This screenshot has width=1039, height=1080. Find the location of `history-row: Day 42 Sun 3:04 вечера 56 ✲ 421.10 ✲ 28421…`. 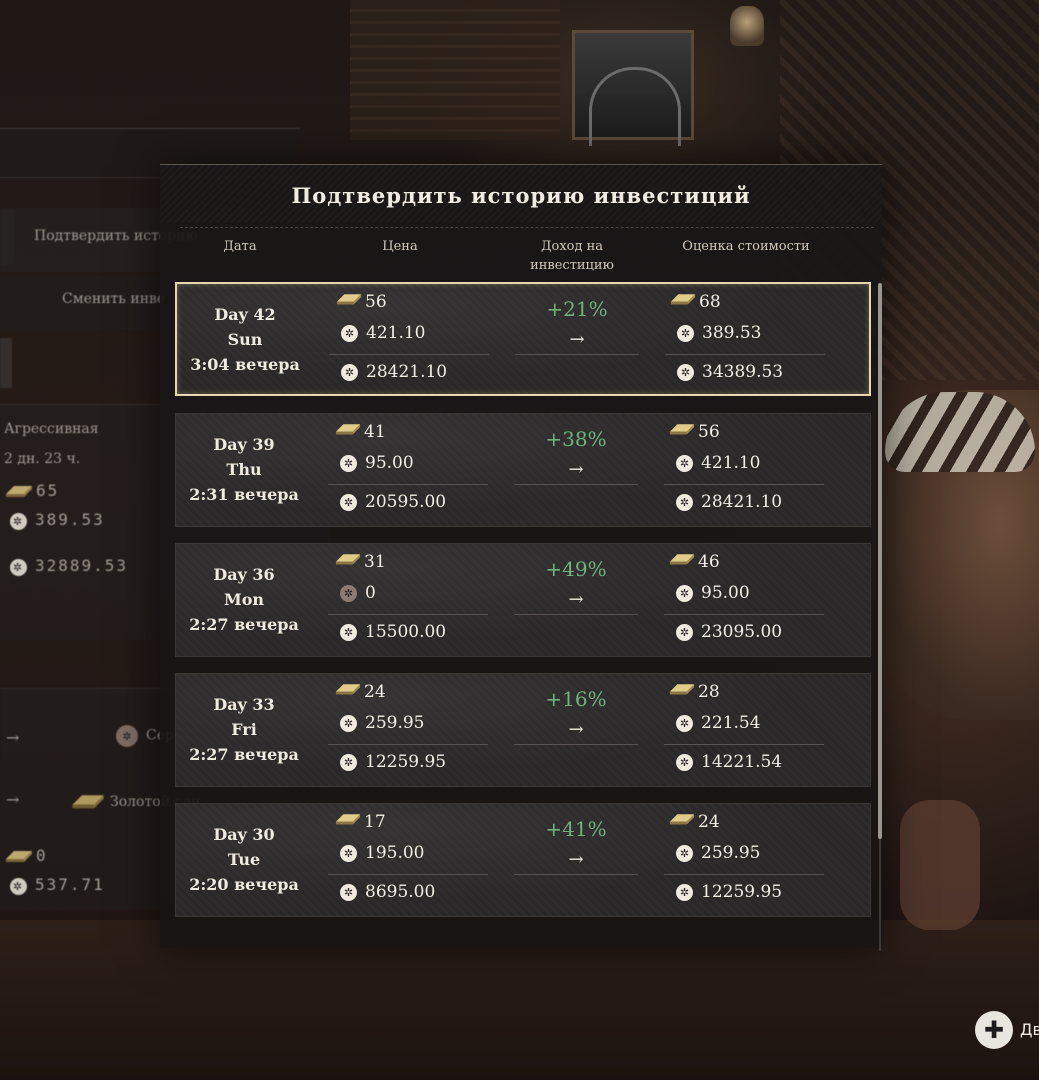

history-row: Day 42 Sun 3:04 вечера 56 ✲ 421.10 ✲ 28421… is located at coordinates (523, 339).